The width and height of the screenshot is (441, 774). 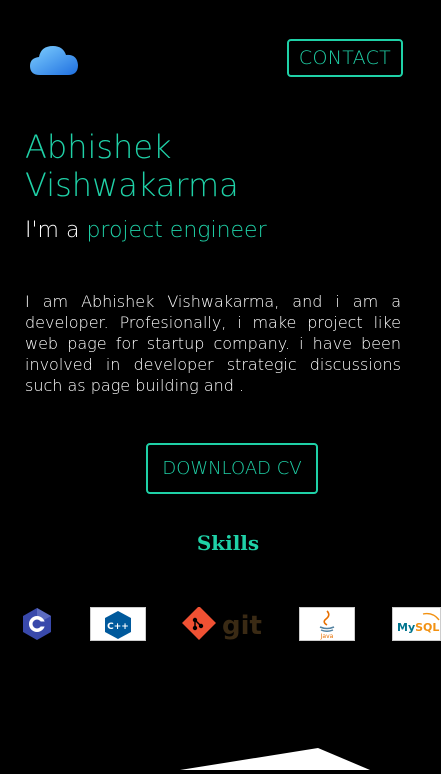 What do you see at coordinates (327, 636) in the screenshot?
I see `svg-text: Java` at bounding box center [327, 636].